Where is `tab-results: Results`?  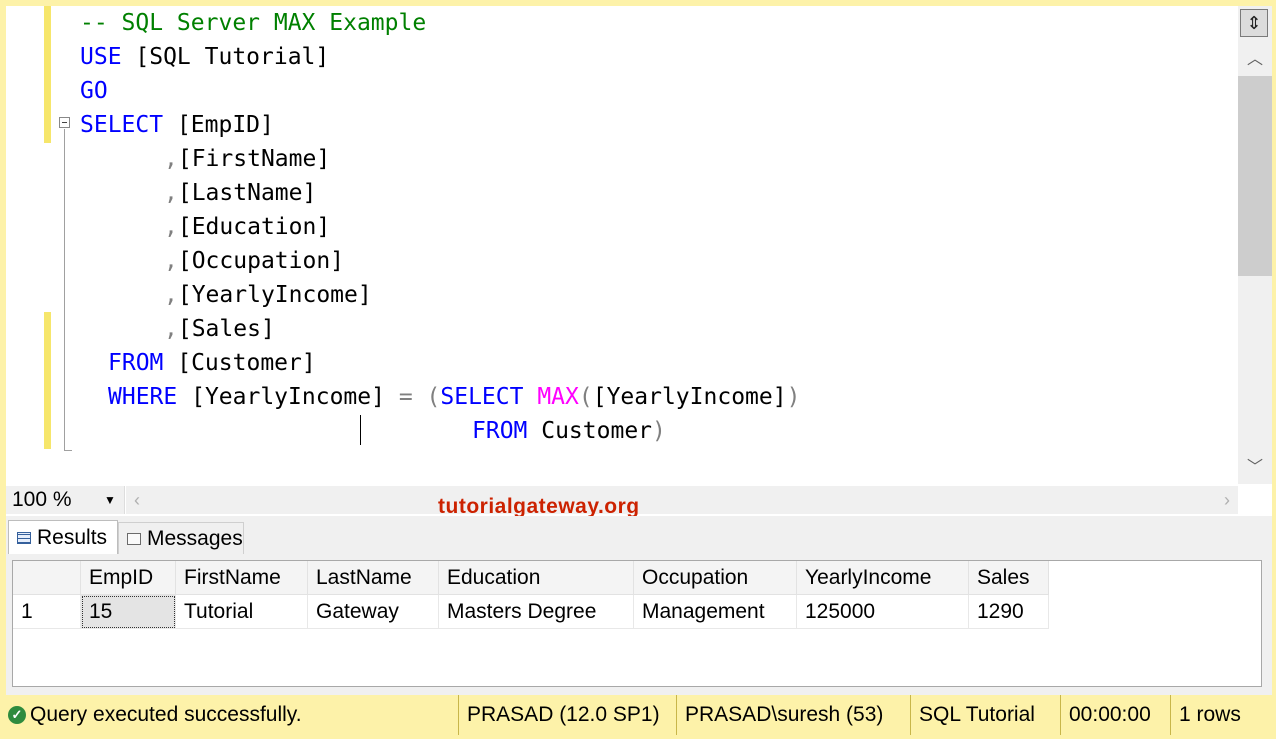 tab-results: Results is located at coordinates (63, 537).